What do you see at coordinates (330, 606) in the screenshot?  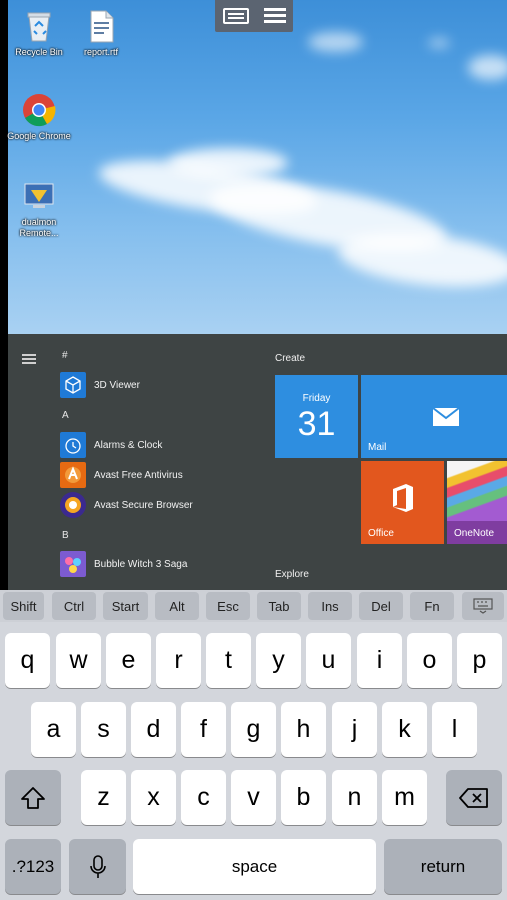 I see `ins-modifier-key: Ins` at bounding box center [330, 606].